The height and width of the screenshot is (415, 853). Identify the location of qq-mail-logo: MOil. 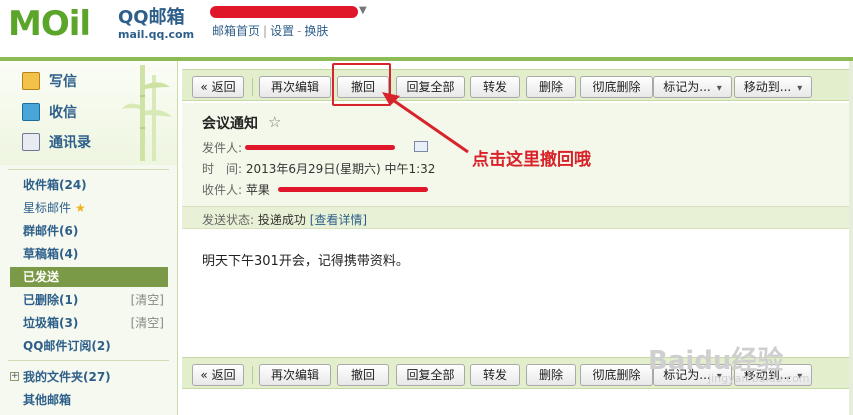
(61, 24).